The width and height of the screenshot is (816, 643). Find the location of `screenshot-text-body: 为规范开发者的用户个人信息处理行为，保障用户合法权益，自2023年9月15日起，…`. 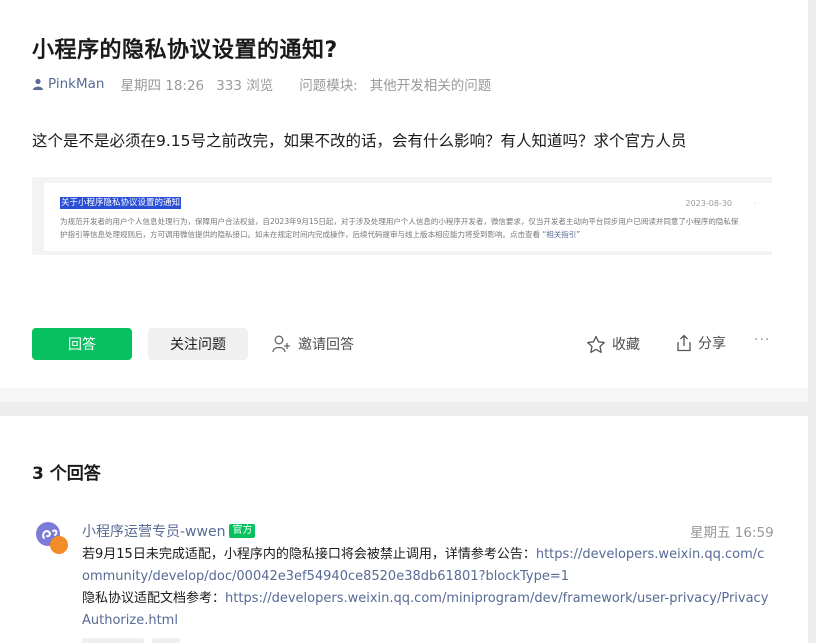

screenshot-text-body: 为规范开发者的用户个人信息处理行为，保障用户合法权益，自2023年9月15日起，… is located at coordinates (399, 228).